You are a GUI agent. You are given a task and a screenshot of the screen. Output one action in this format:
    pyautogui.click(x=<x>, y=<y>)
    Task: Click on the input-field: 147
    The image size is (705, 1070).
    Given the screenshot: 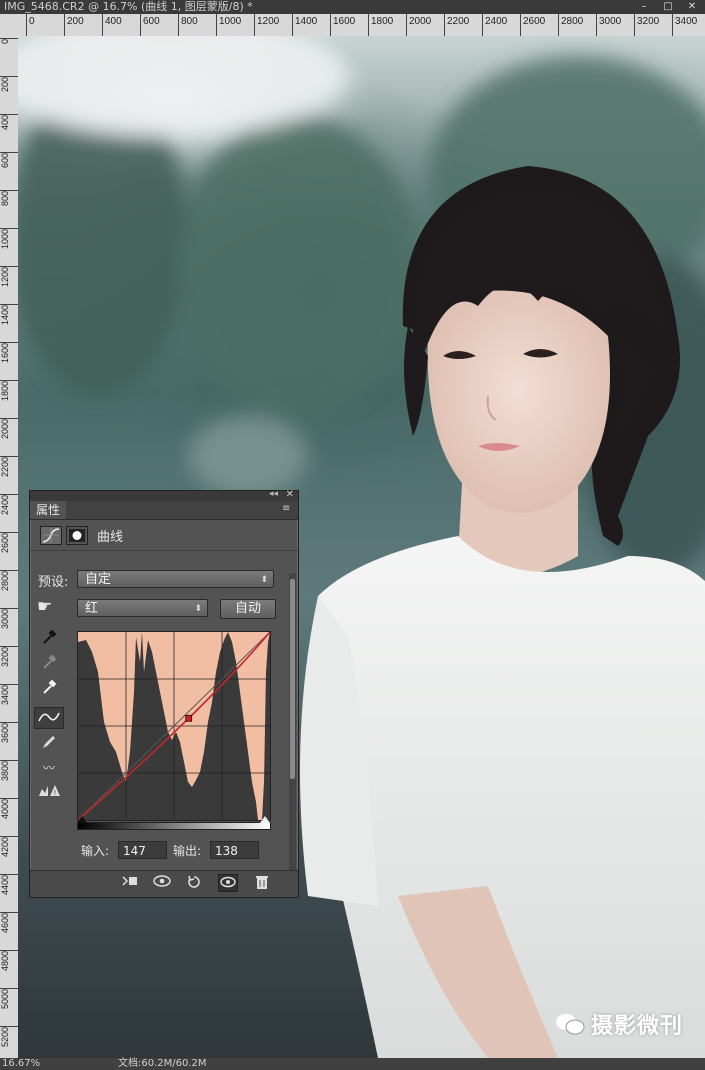 What is the action you would take?
    pyautogui.click(x=142, y=850)
    